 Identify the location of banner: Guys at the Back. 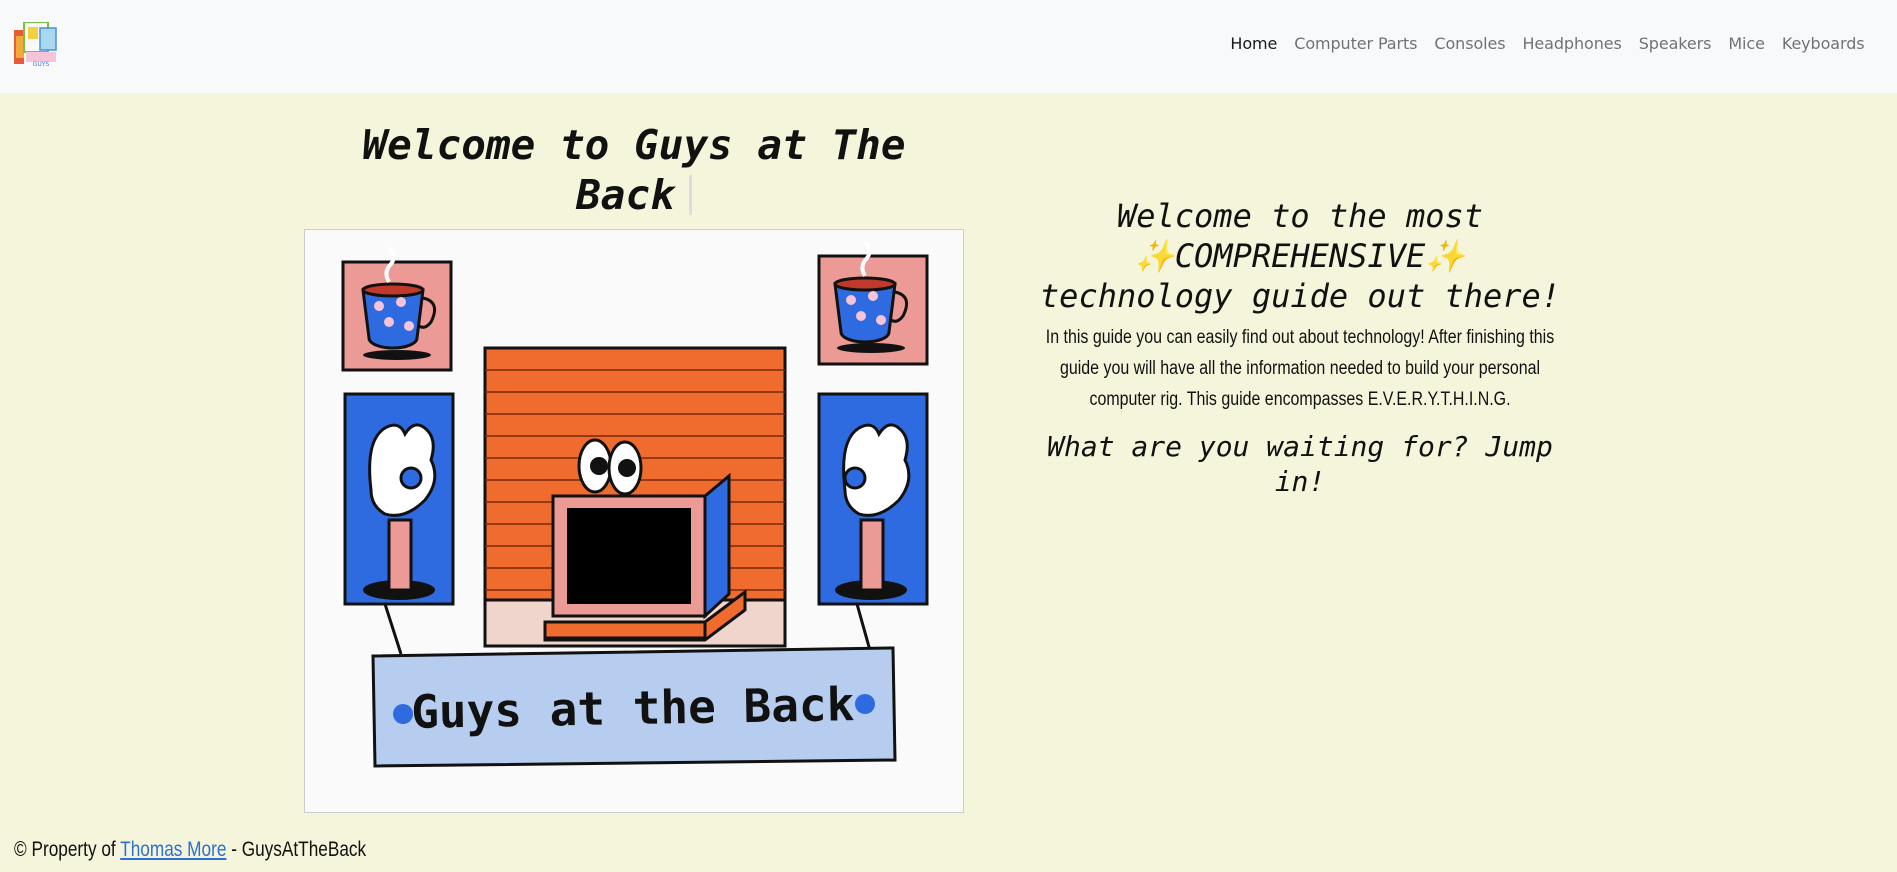
(634, 707).